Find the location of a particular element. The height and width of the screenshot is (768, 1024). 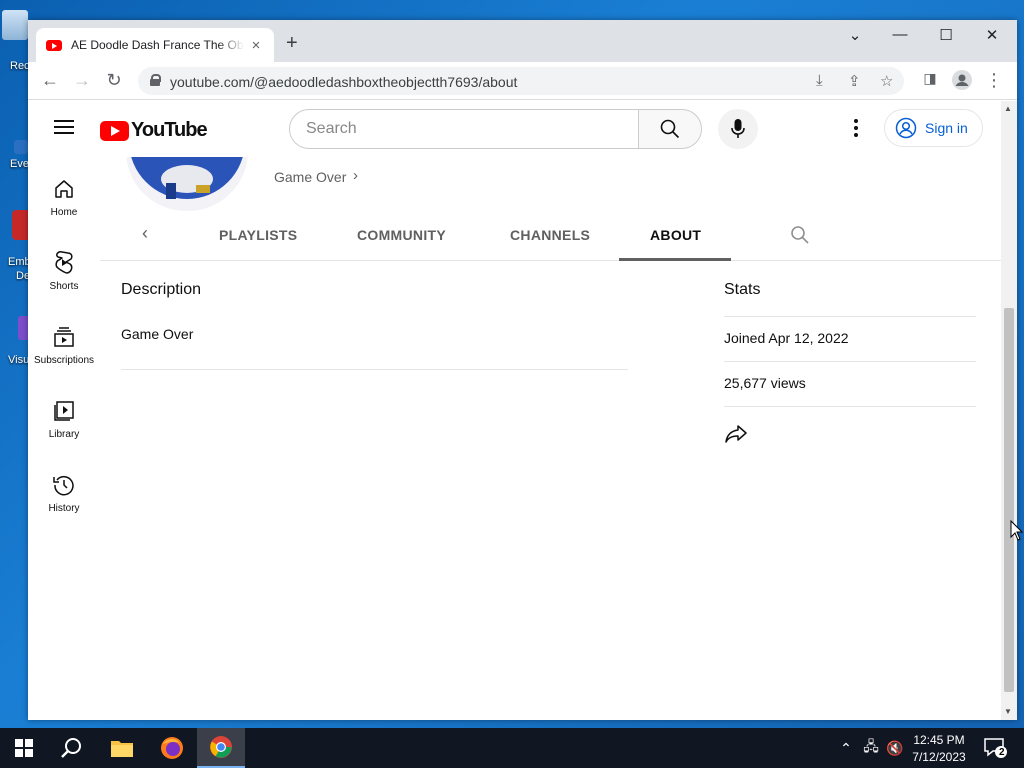

channel-search-icon is located at coordinates (800, 236).